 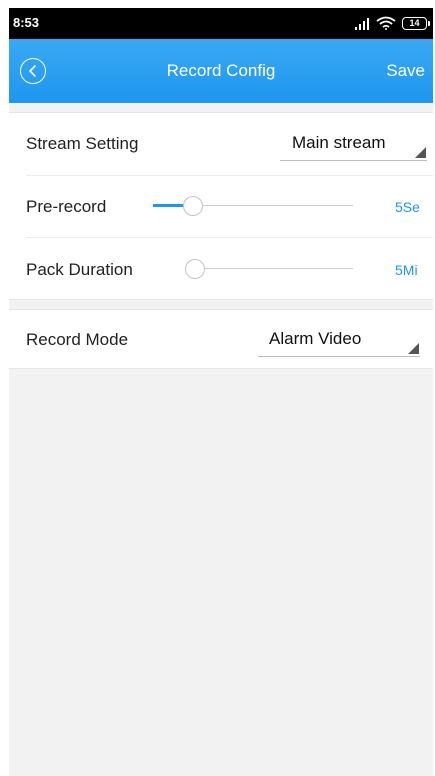 I want to click on pre-record-slider, so click(x=253, y=206).